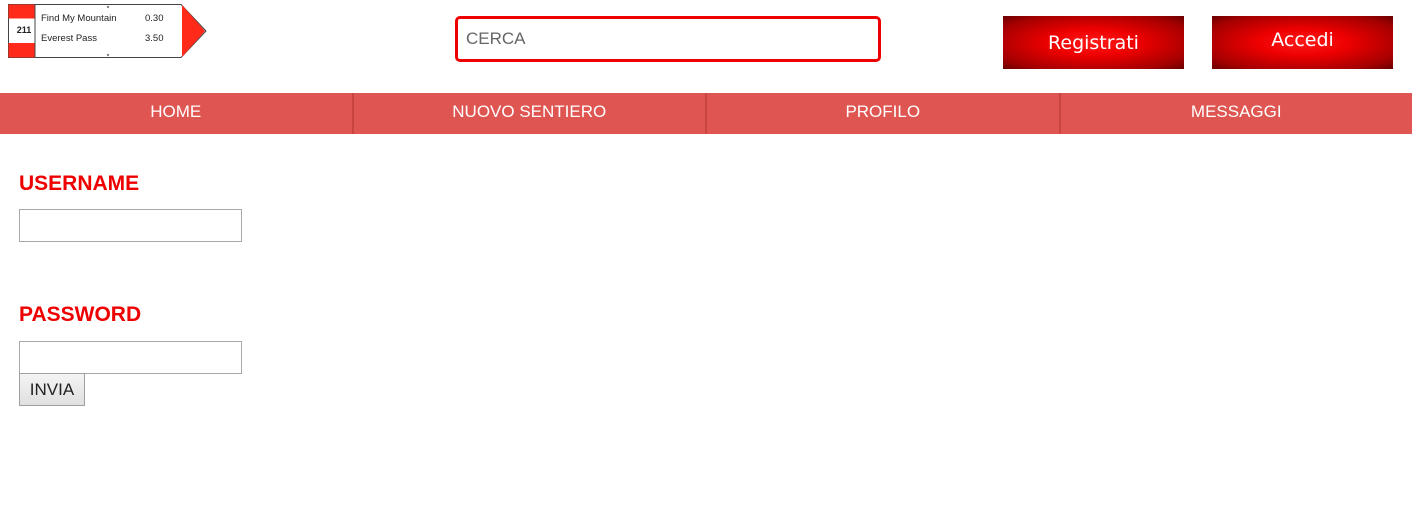  What do you see at coordinates (154, 18) in the screenshot?
I see `logo-distance-1: 0.30` at bounding box center [154, 18].